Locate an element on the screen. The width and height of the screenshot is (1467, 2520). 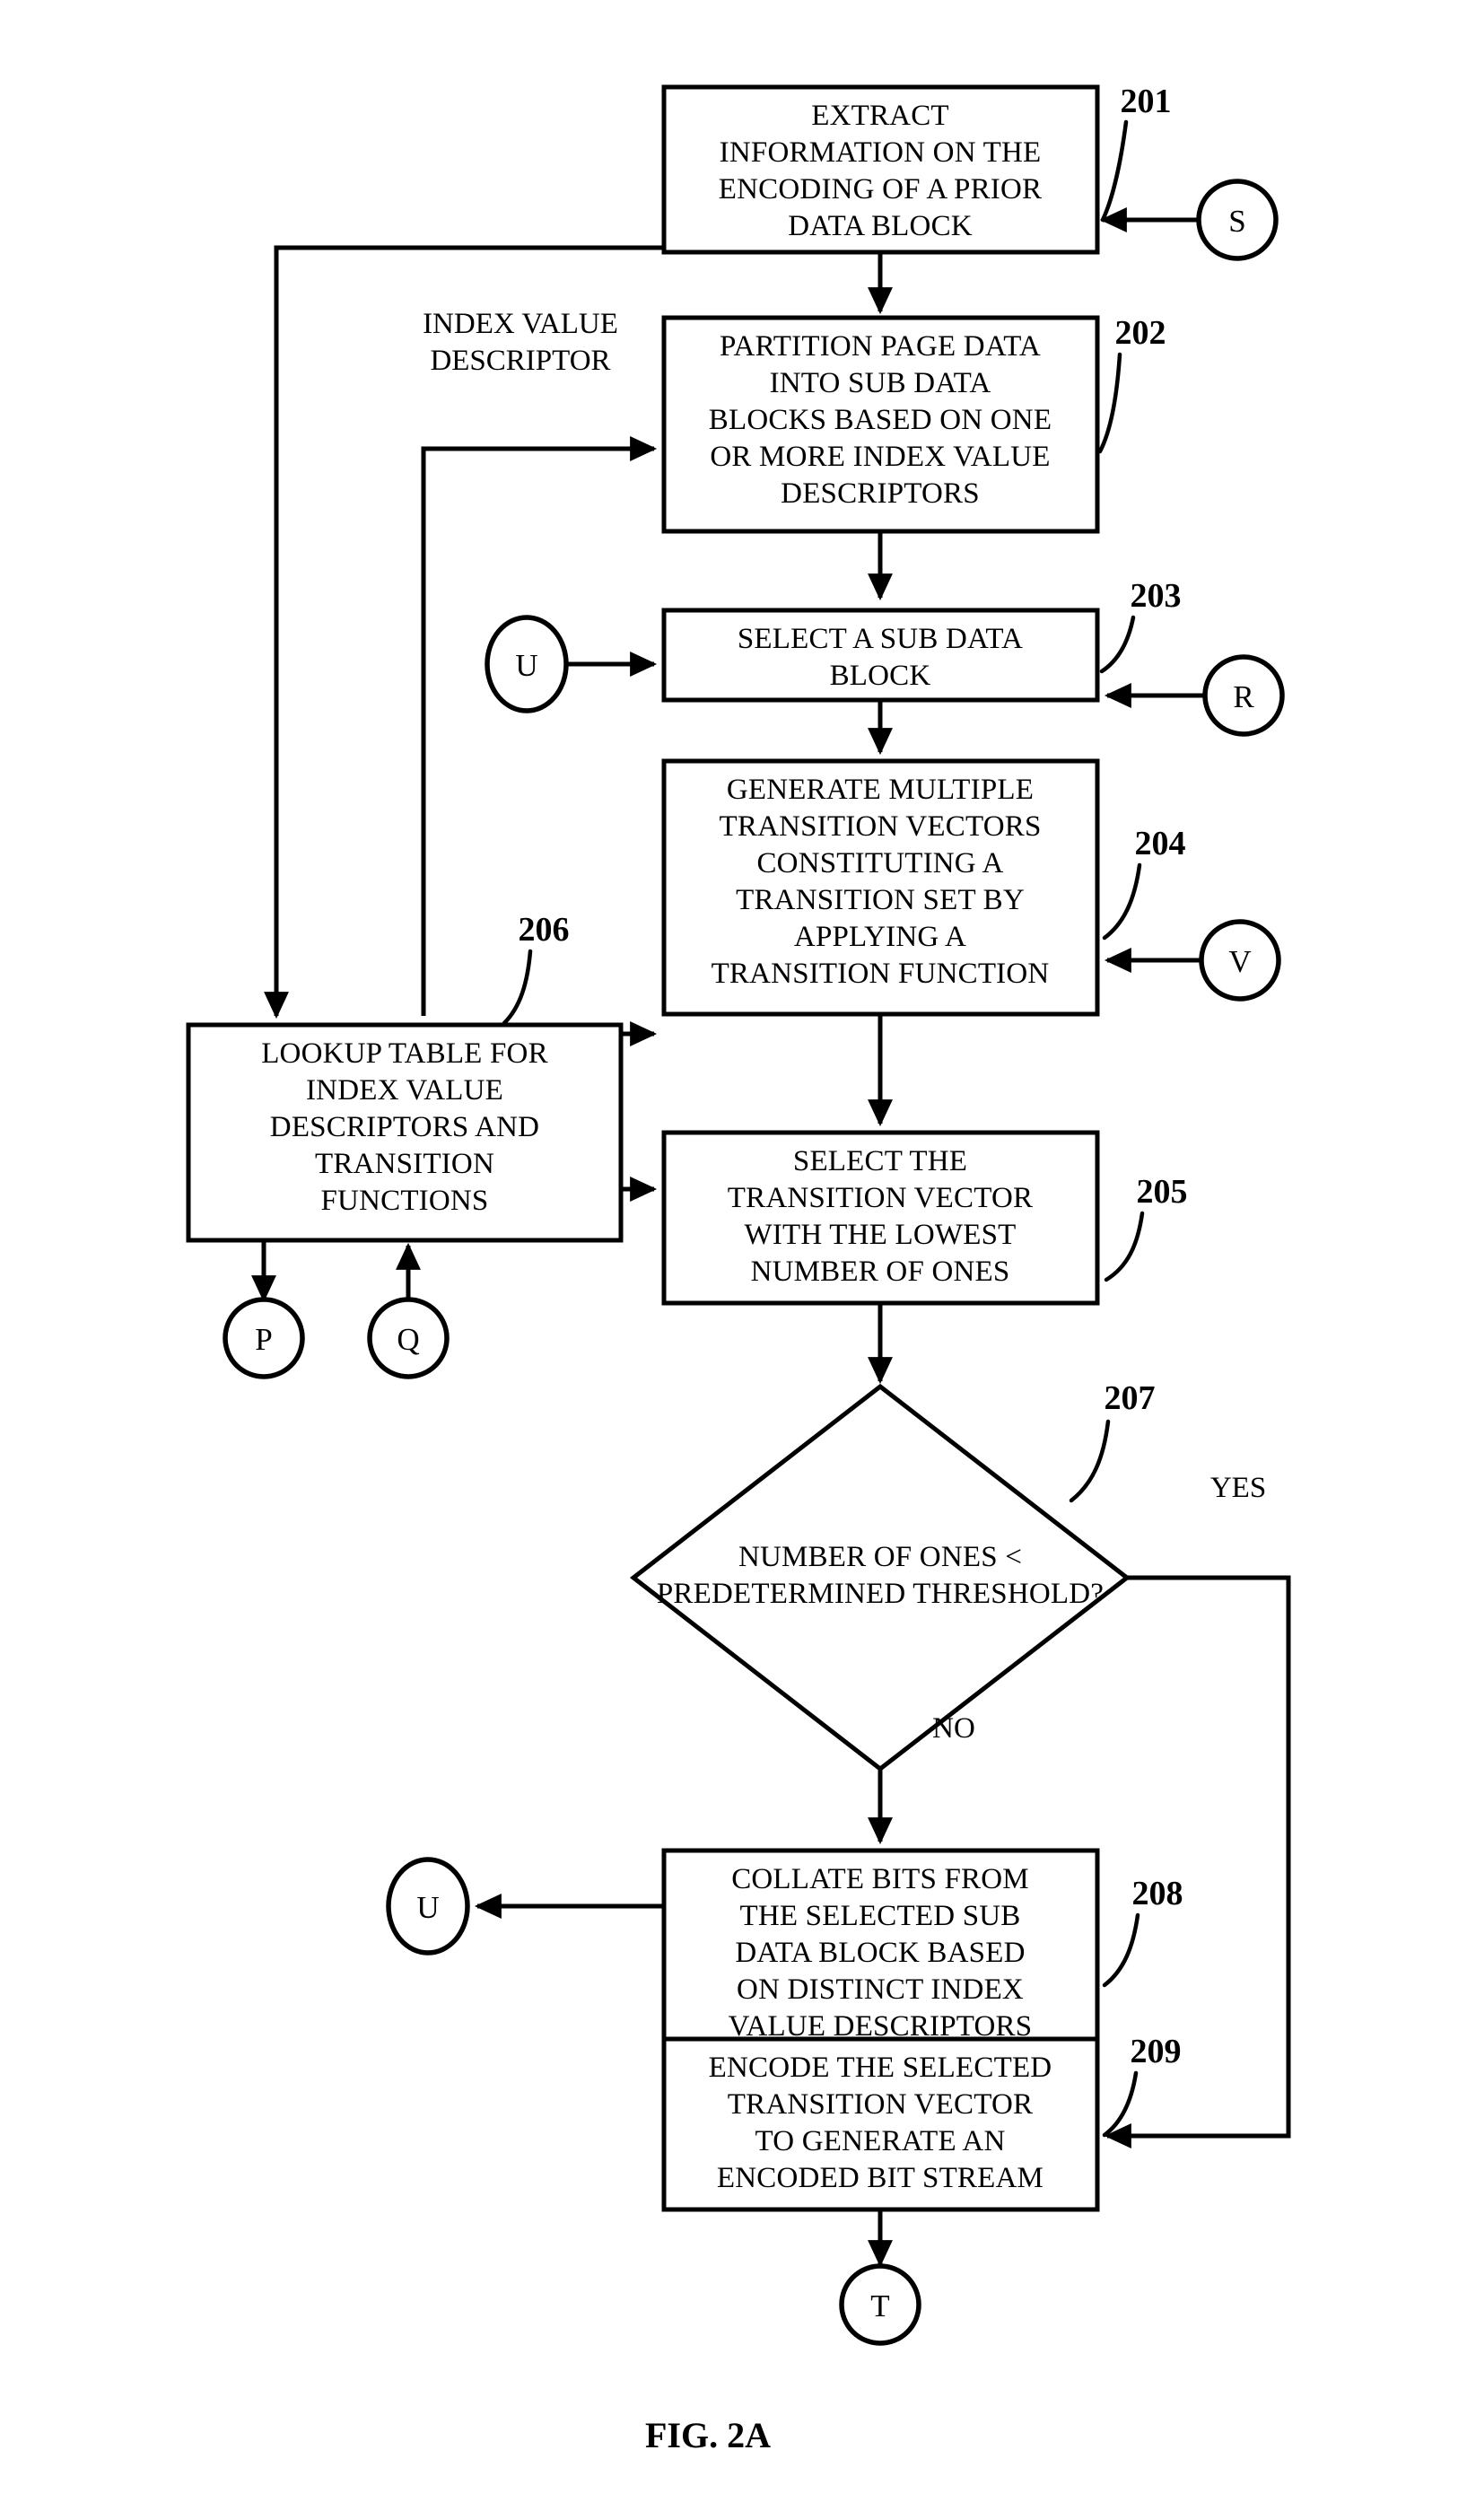
ref-number-205: 205 is located at coordinates (1162, 1192).